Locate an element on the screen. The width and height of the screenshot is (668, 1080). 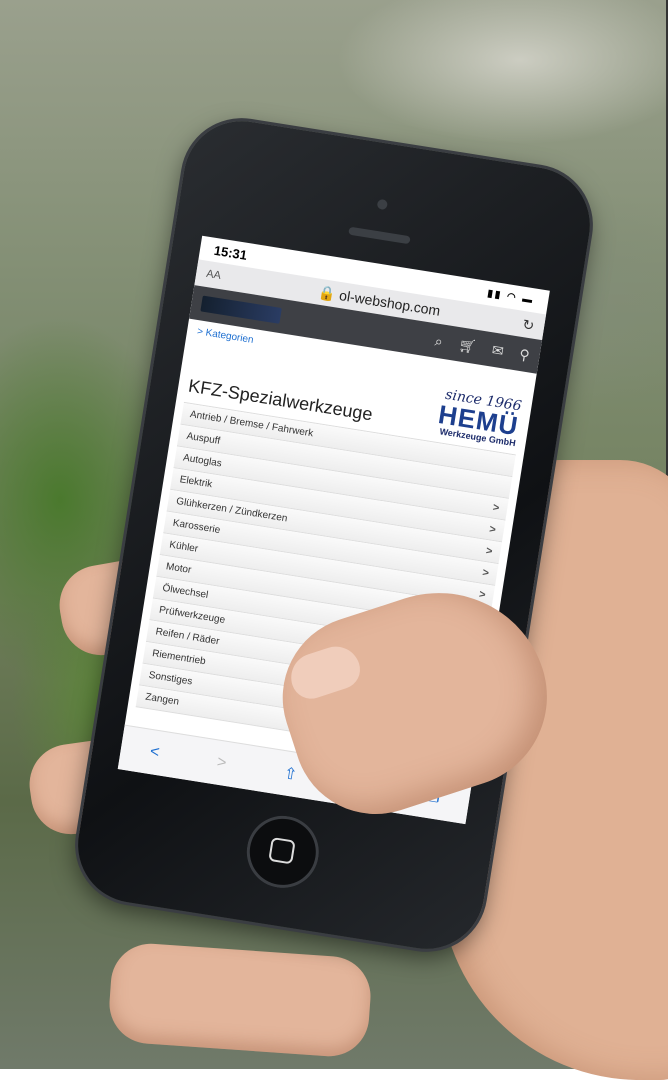
search-icon: ⌕ is located at coordinates (439, 341).